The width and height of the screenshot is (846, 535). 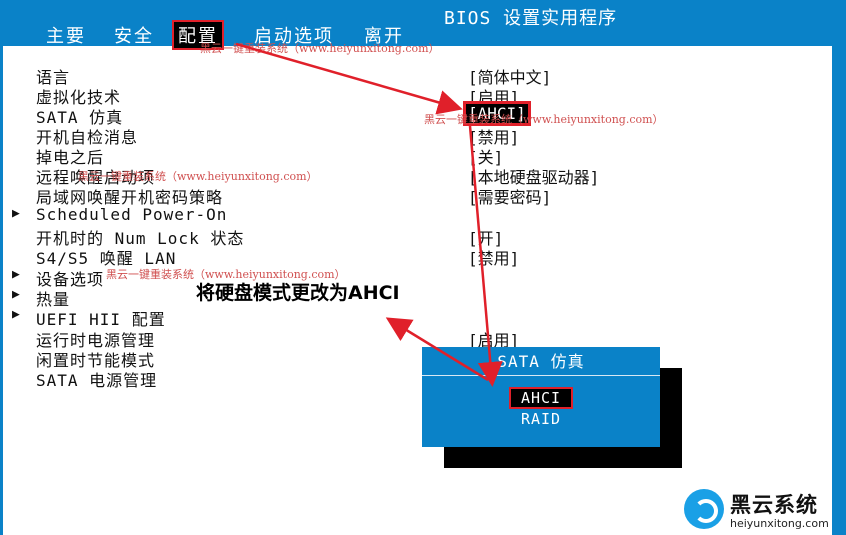 I want to click on setting-label: Scheduled Power-On, so click(x=132, y=214).